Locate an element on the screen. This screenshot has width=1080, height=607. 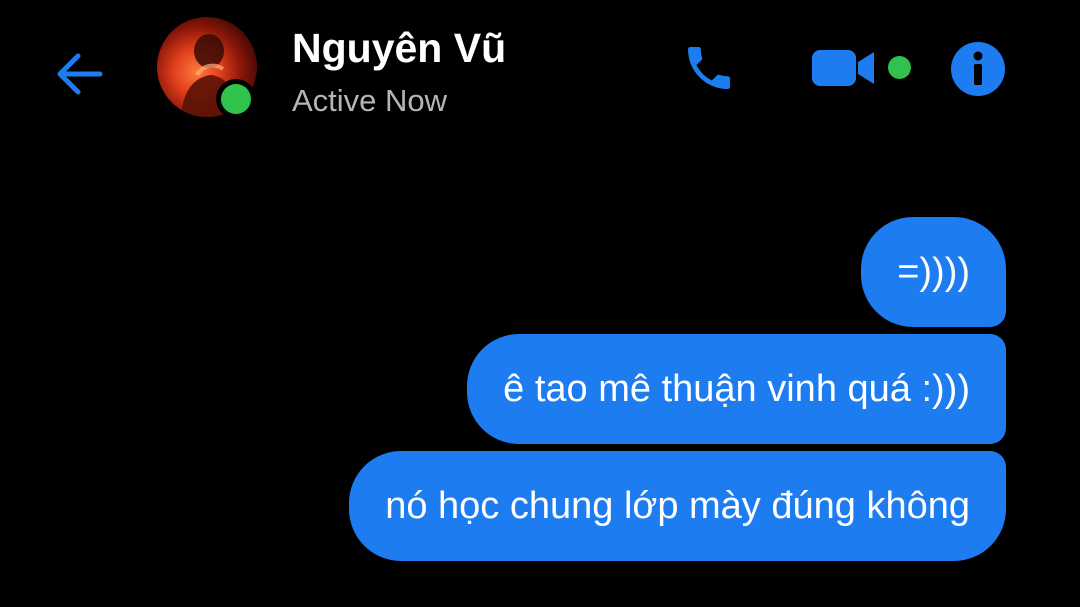
info-icon is located at coordinates (978, 69).